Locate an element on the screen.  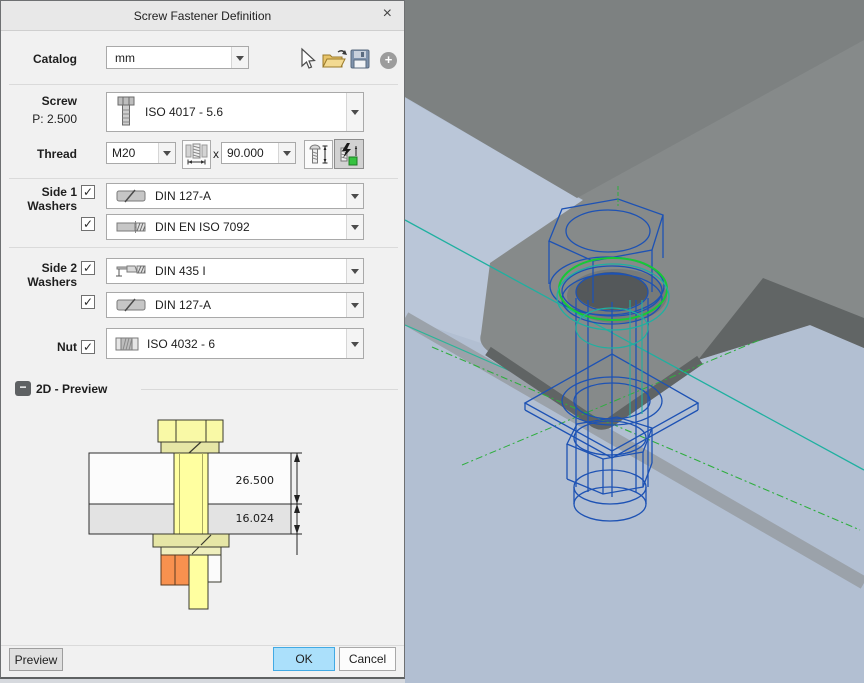
cancel-button-label: Cancel is located at coordinates (367, 659).